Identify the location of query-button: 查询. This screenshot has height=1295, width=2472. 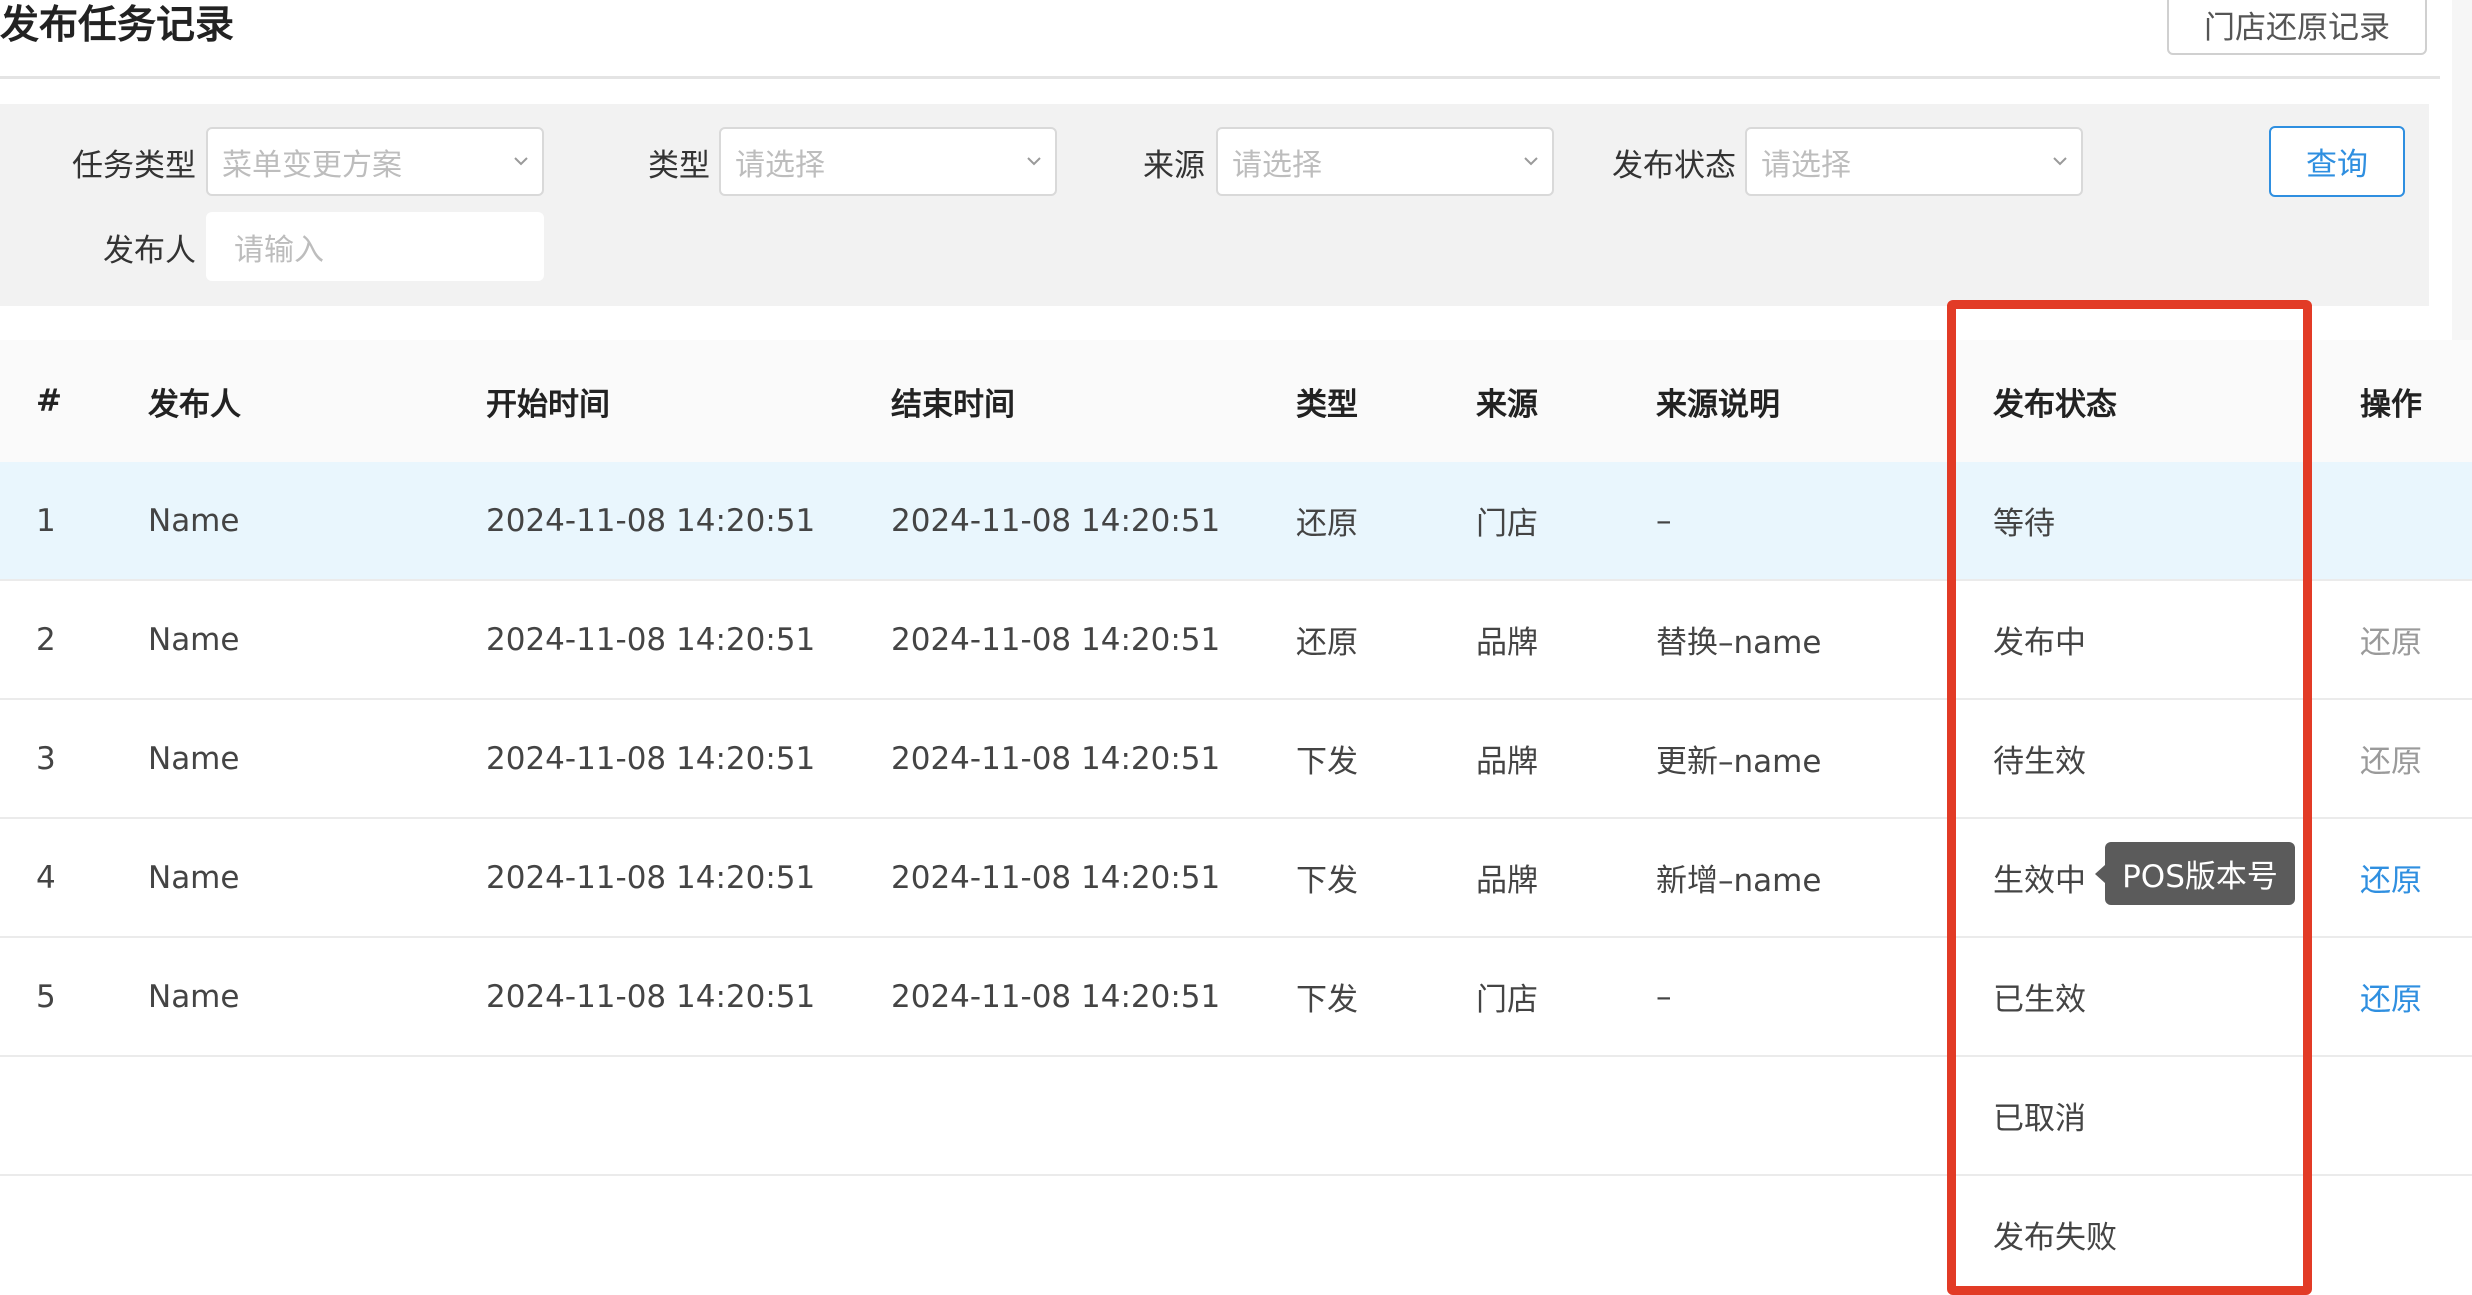
(2337, 161).